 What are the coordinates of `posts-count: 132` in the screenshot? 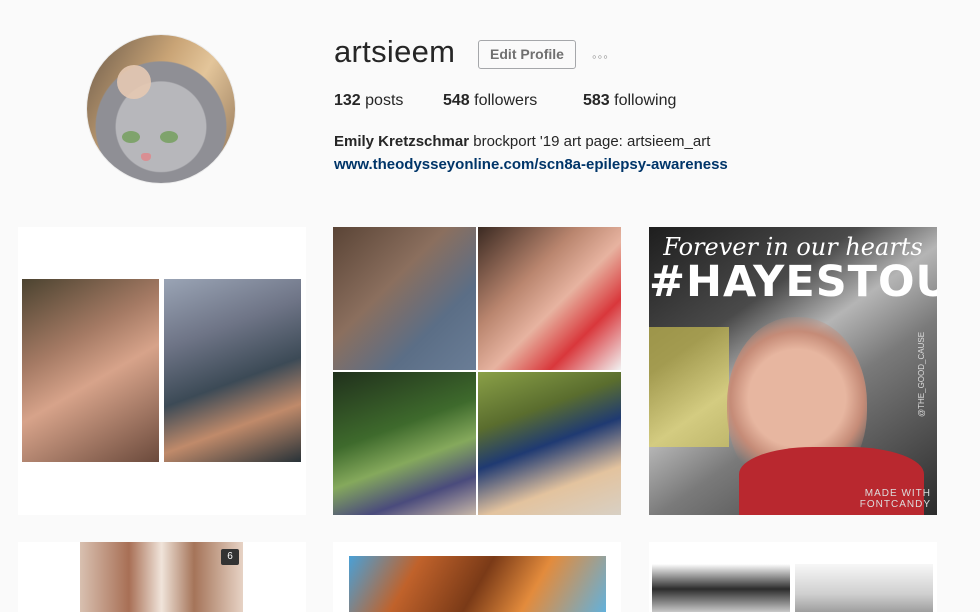 It's located at (347, 100).